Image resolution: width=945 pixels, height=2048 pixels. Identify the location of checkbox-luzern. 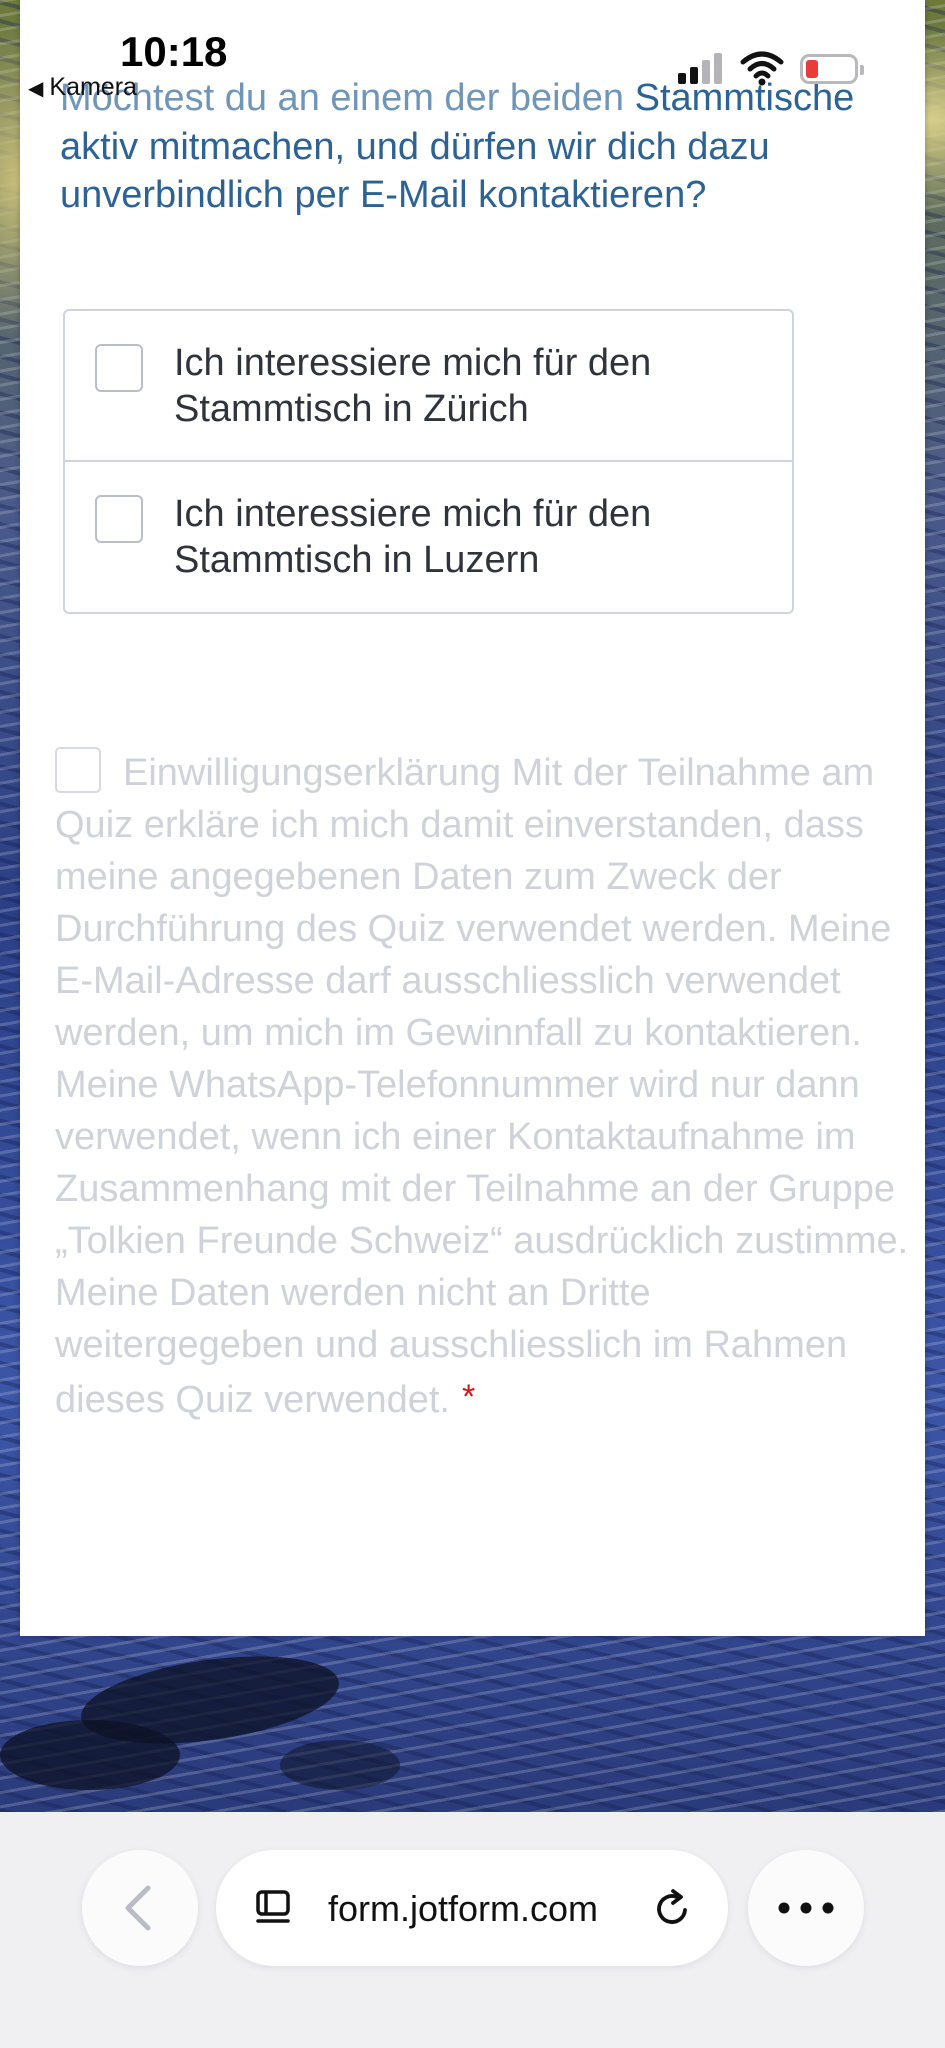
(119, 519).